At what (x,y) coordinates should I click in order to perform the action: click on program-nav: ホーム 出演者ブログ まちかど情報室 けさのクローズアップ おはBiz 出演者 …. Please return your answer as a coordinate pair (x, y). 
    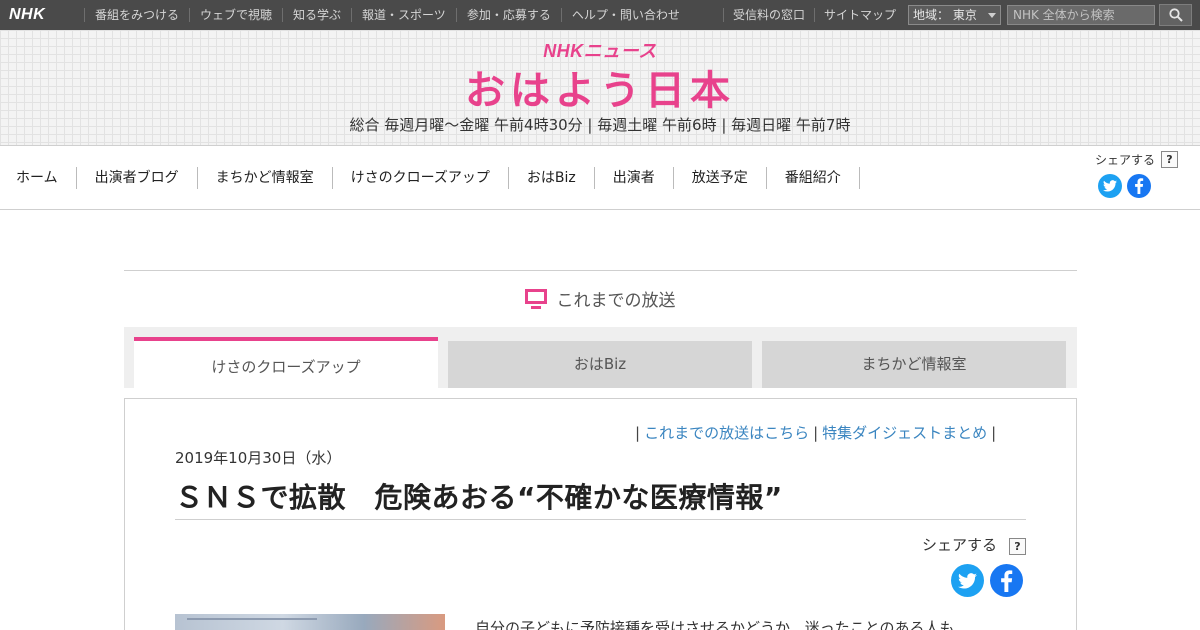
    Looking at the image, I should click on (600, 178).